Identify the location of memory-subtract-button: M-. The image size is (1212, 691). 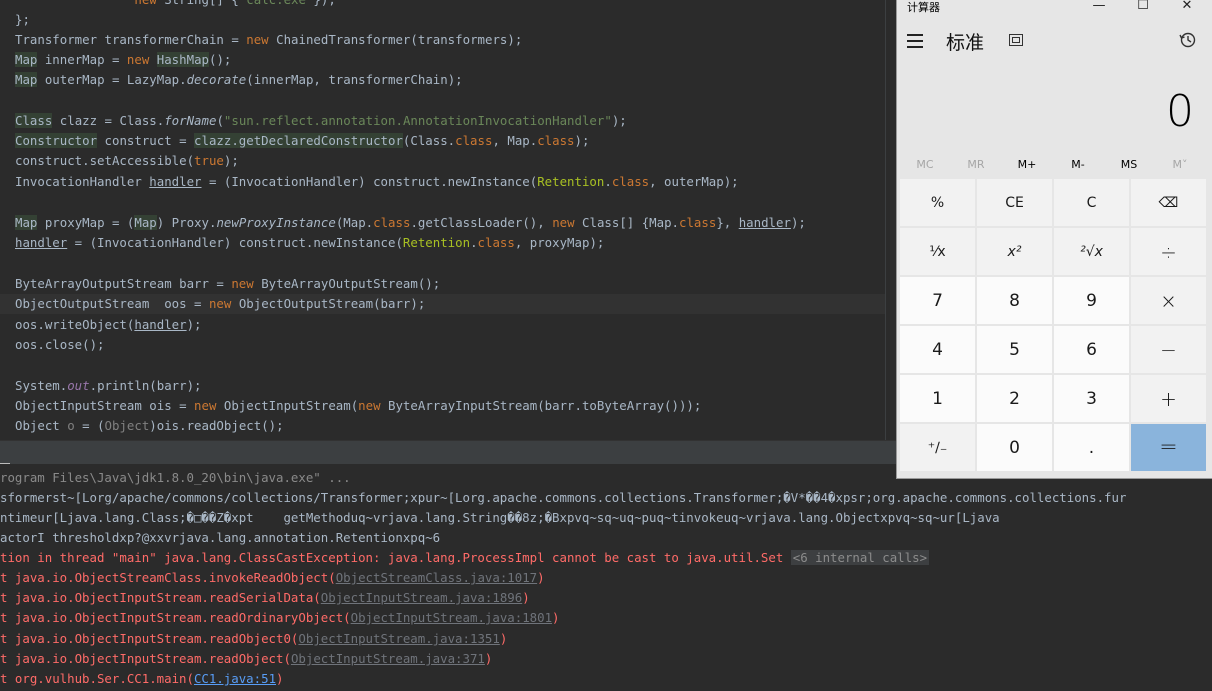
(1078, 165).